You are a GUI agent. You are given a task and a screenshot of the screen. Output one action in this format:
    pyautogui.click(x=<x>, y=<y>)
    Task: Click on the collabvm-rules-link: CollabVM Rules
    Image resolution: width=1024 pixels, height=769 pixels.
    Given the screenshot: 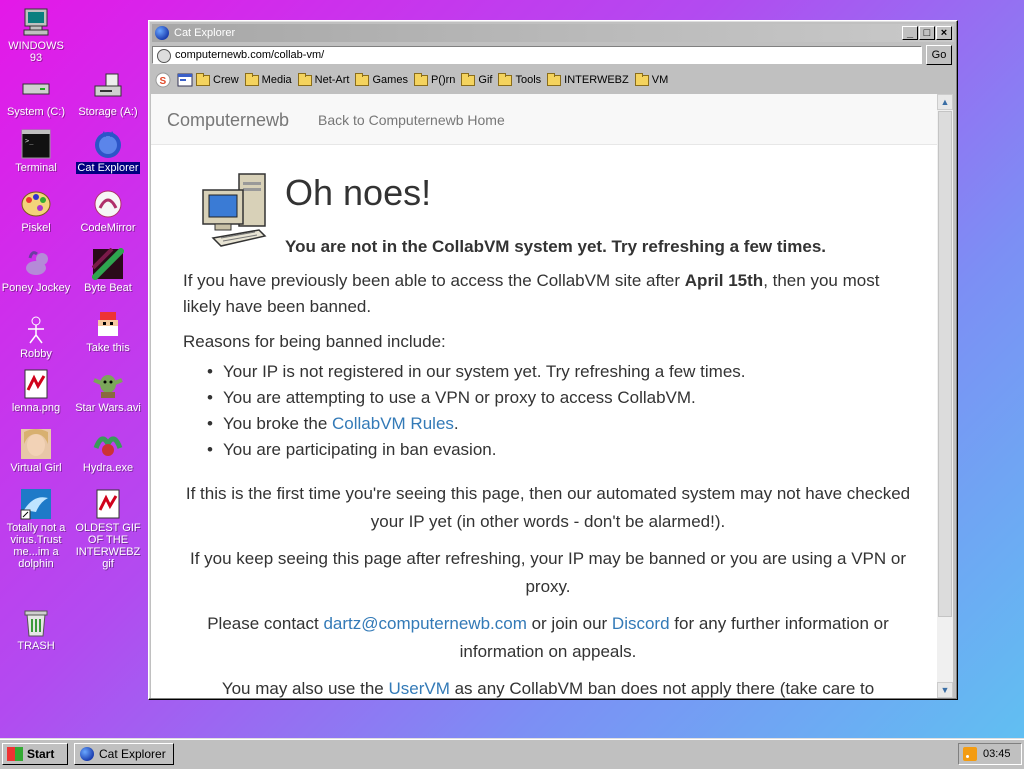 What is the action you would take?
    pyautogui.click(x=393, y=423)
    